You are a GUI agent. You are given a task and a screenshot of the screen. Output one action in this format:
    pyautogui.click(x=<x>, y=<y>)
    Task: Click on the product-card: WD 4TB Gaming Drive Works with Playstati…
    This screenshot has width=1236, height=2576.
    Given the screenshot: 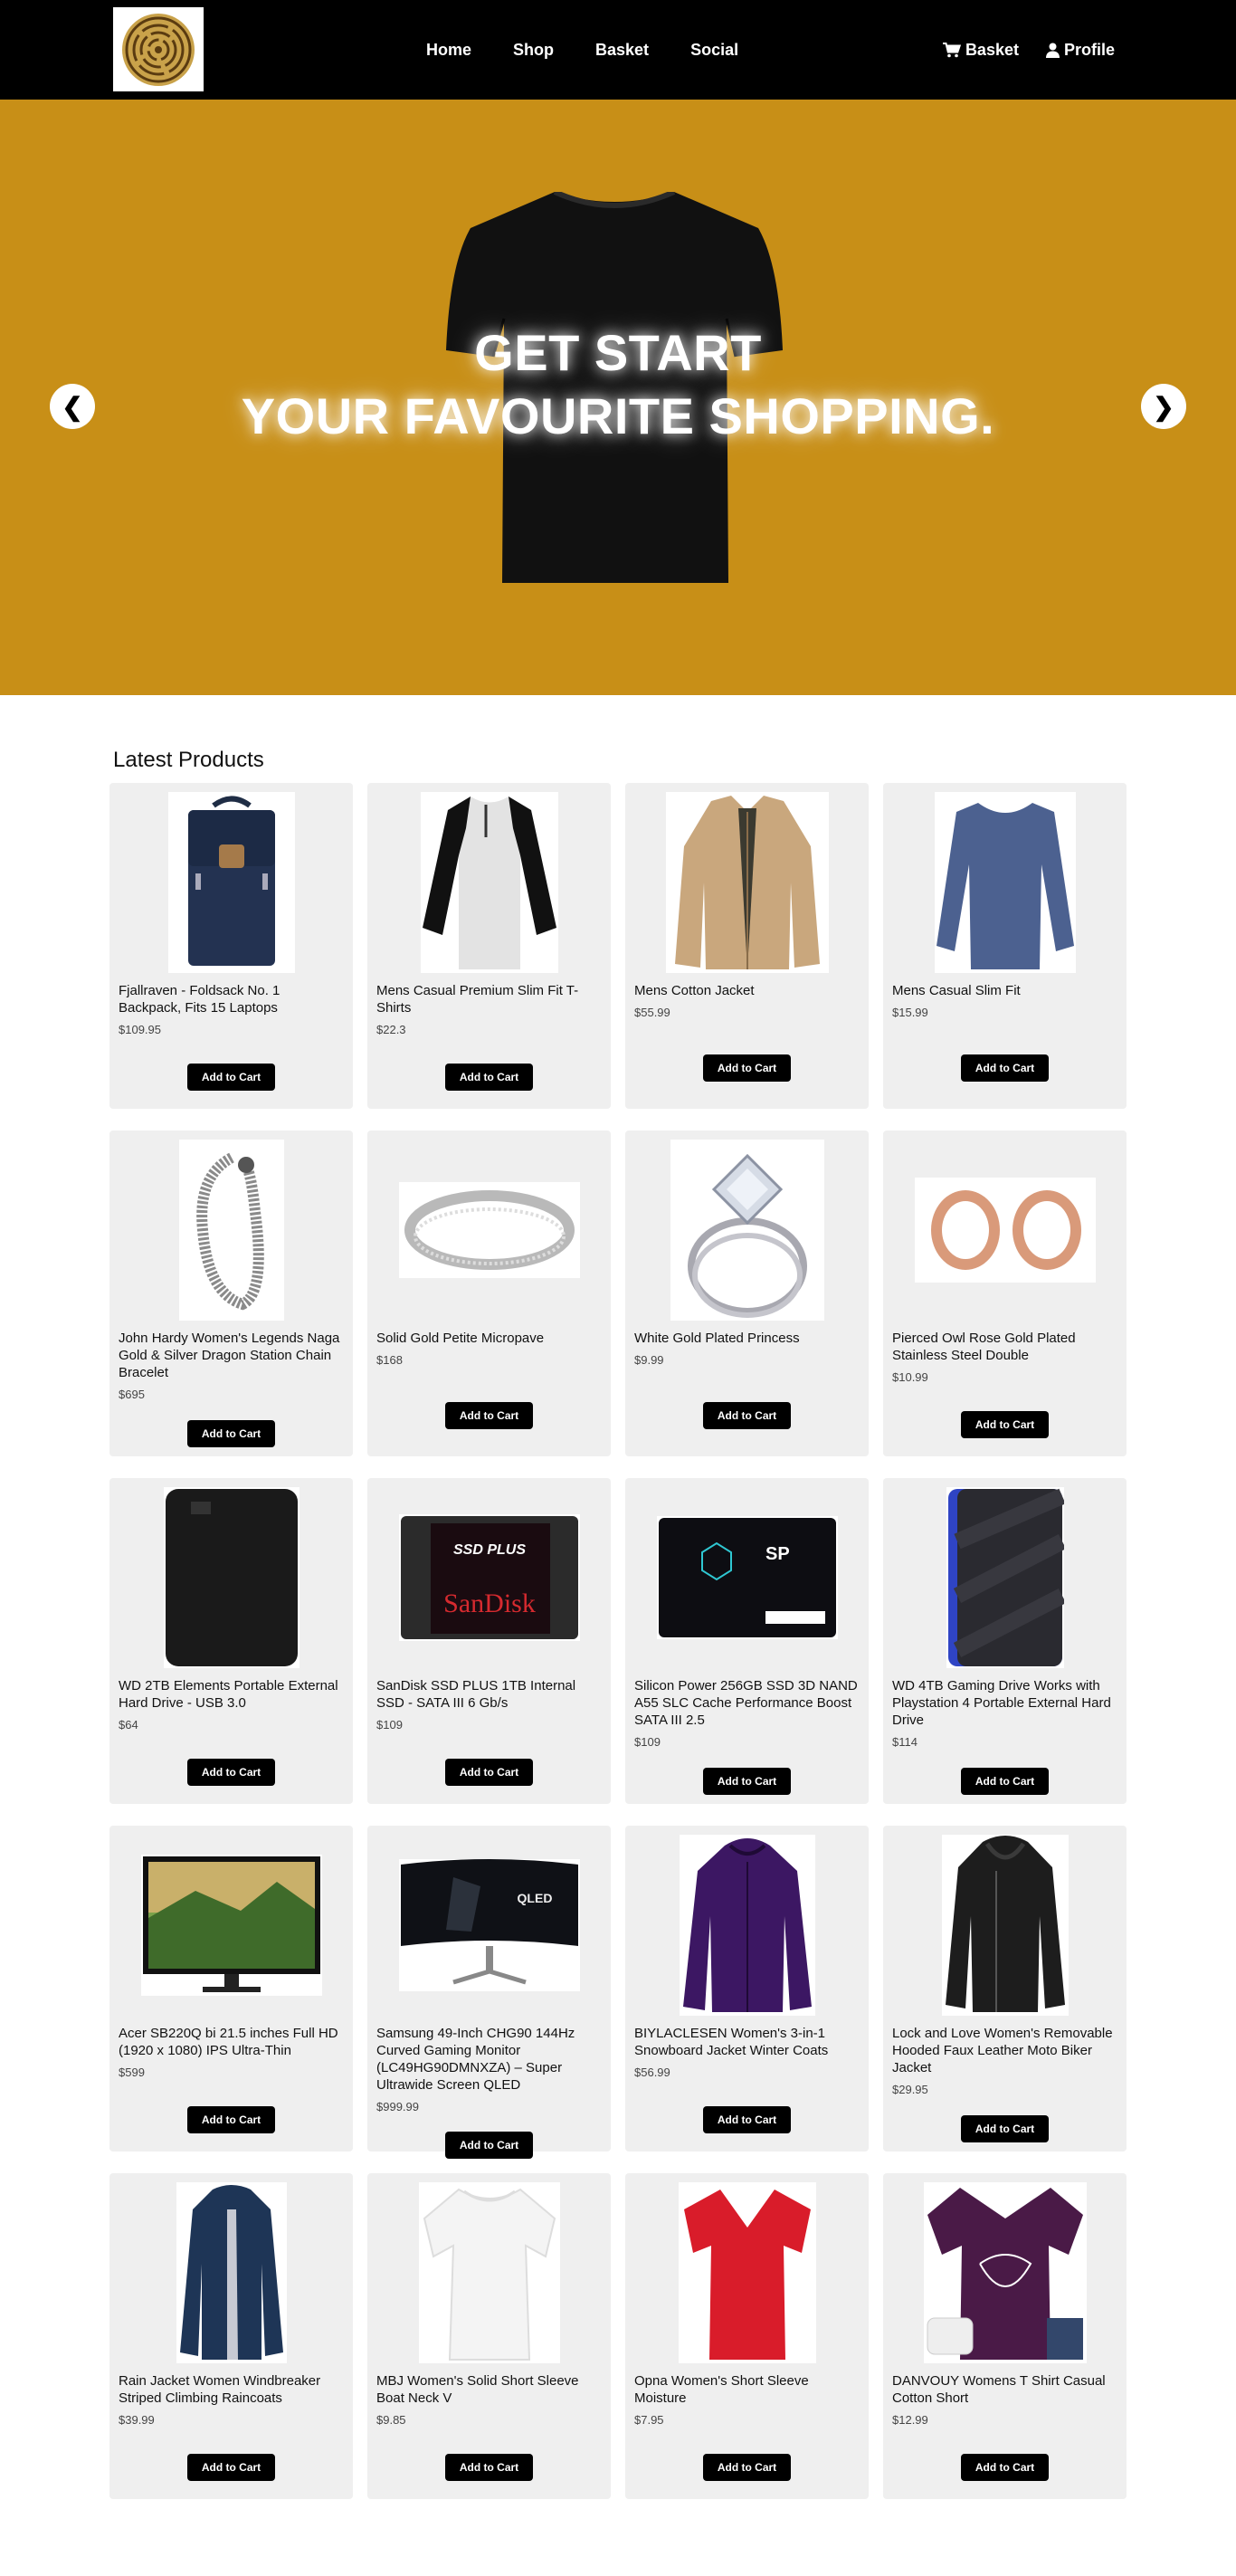 What is the action you would take?
    pyautogui.click(x=1005, y=1641)
    